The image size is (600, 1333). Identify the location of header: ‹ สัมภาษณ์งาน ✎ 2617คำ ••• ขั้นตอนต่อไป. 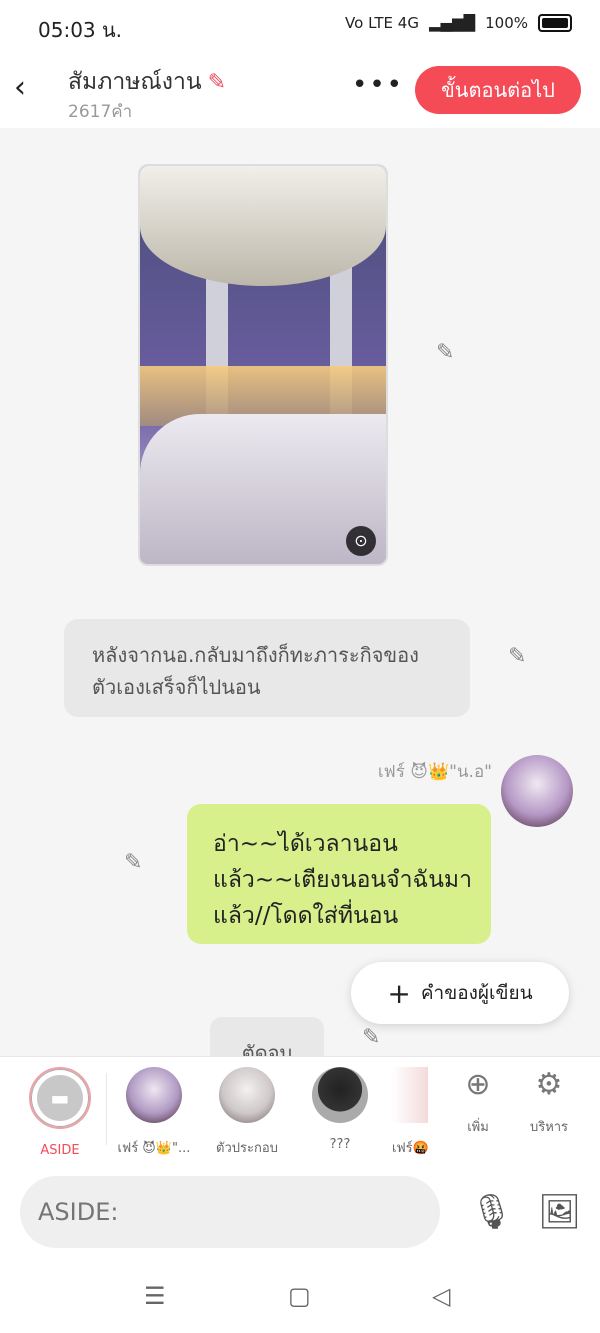
(300, 90).